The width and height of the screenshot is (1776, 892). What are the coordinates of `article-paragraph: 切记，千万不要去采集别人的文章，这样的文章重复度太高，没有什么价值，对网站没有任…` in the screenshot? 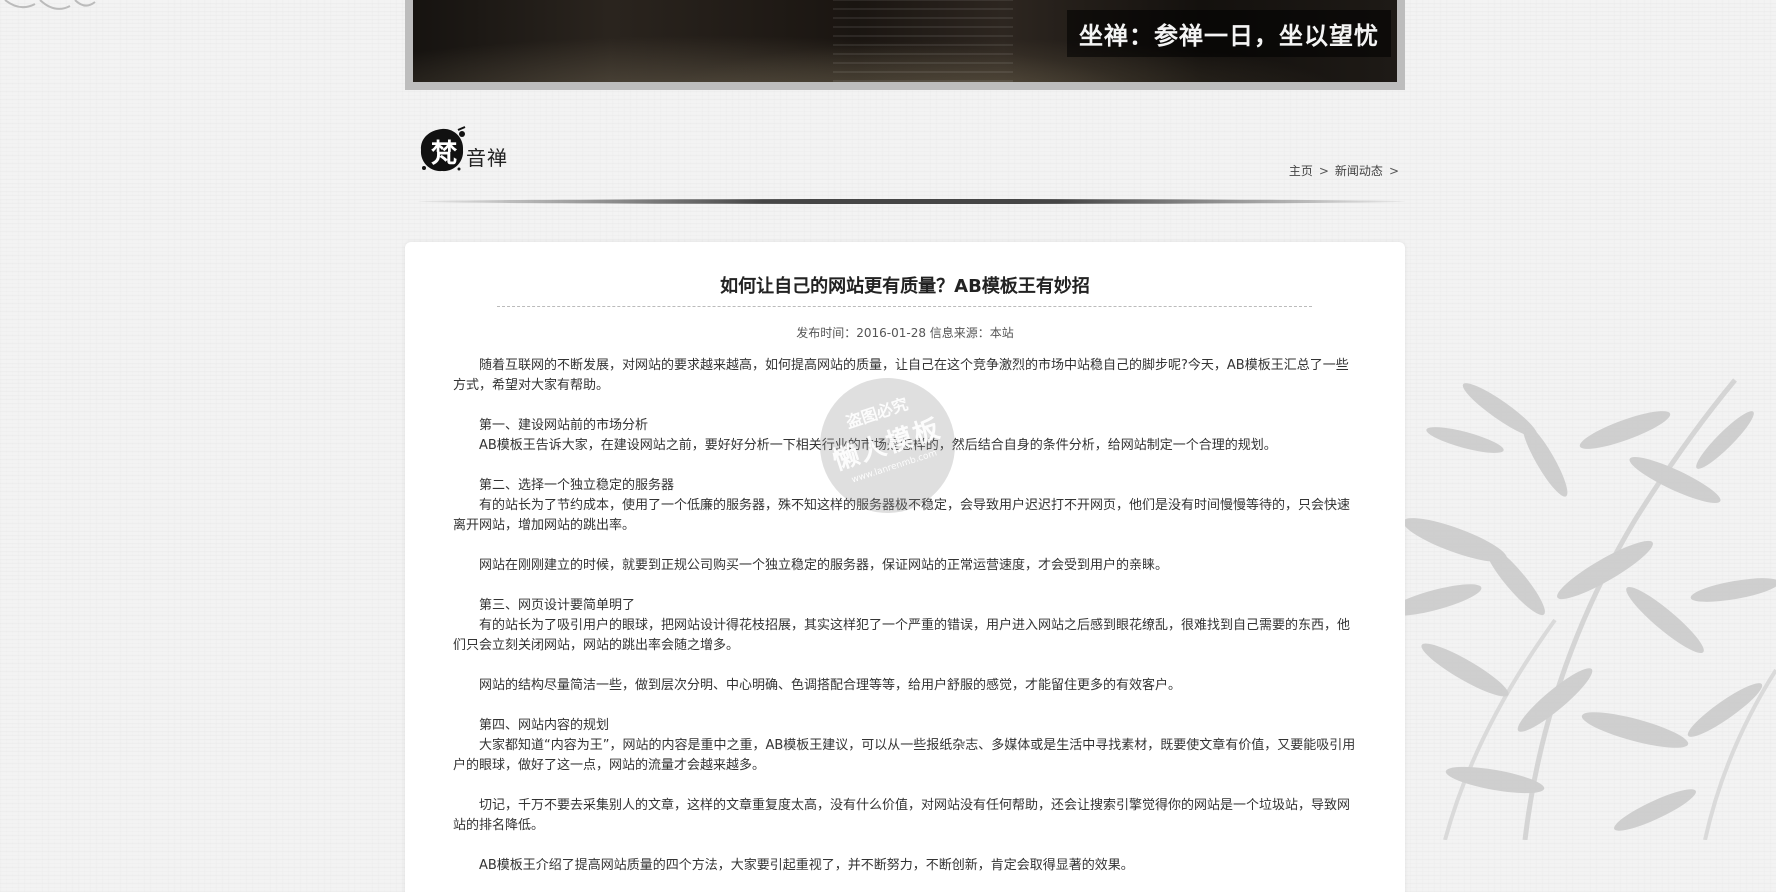 It's located at (902, 815).